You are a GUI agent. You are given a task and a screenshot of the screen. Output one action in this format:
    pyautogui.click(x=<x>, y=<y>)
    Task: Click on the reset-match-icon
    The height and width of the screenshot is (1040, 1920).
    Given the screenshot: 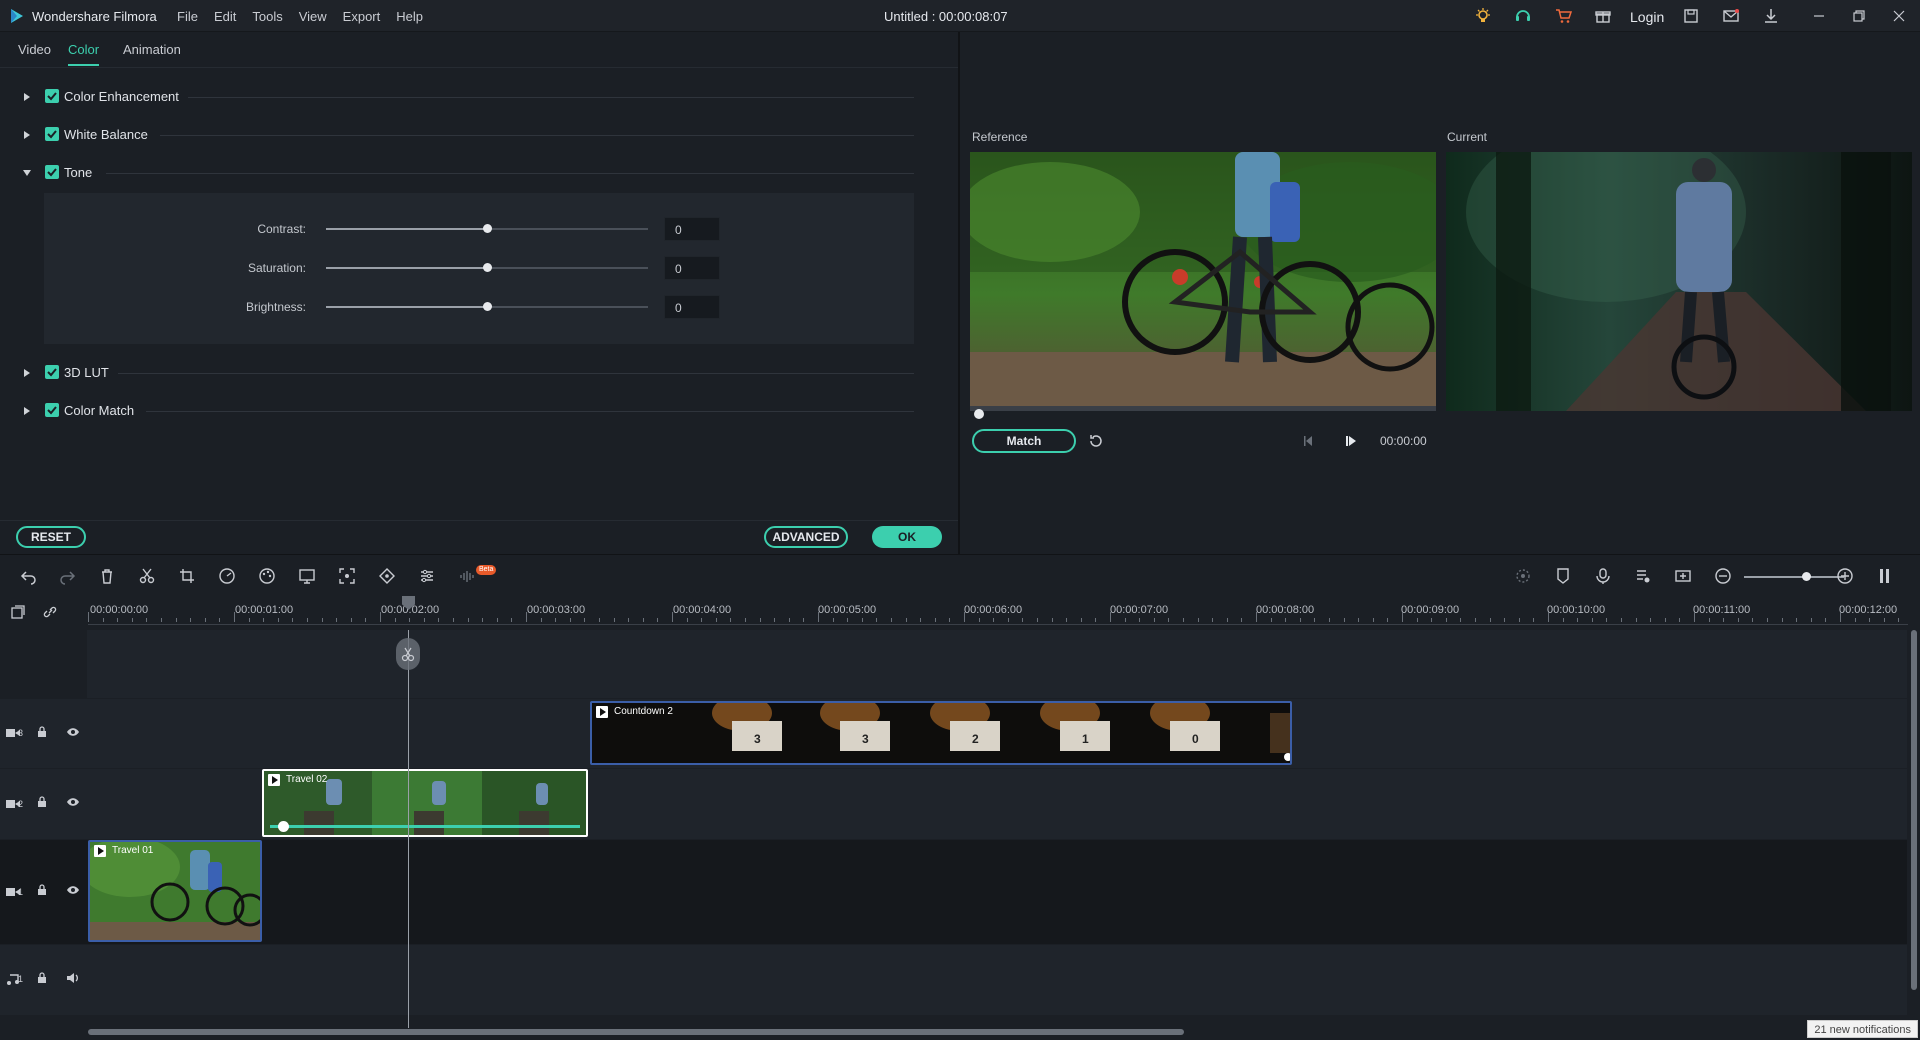 What is the action you would take?
    pyautogui.click(x=1096, y=441)
    